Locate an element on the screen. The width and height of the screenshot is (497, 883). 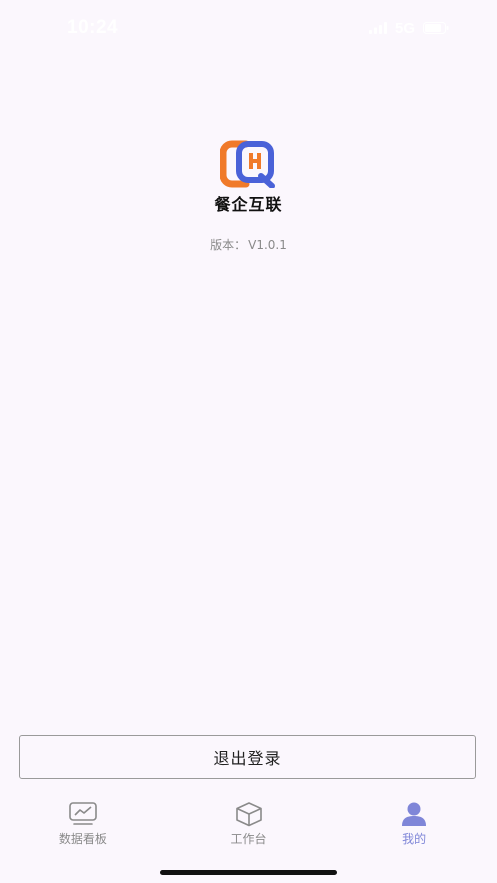
app-logo-icon is located at coordinates (247, 164).